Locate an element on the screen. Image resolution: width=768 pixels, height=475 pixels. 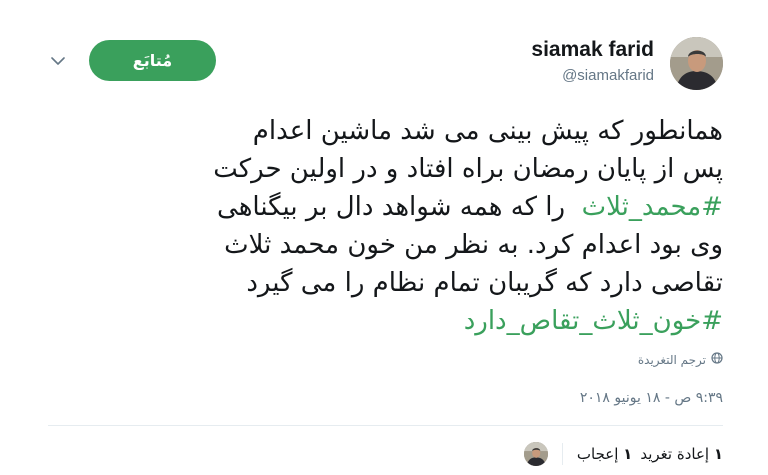
like-count: ١ إعجاب is located at coordinates (604, 454).